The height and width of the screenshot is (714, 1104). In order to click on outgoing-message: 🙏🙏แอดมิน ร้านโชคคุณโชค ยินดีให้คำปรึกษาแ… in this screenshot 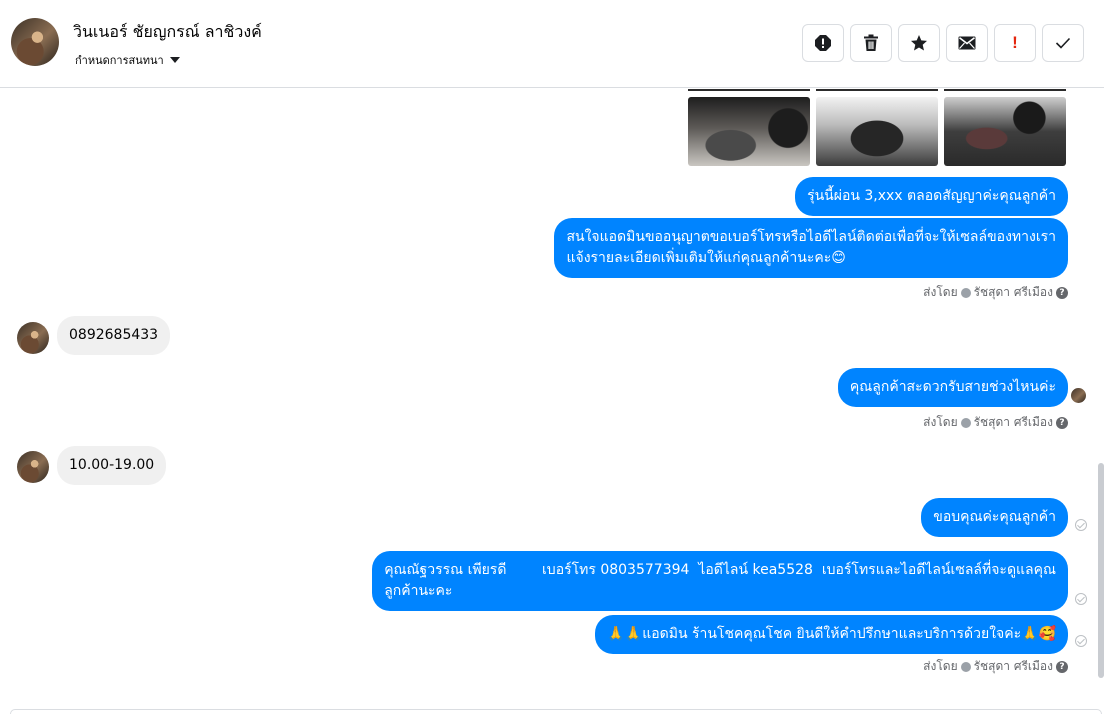, I will do `click(831, 634)`.